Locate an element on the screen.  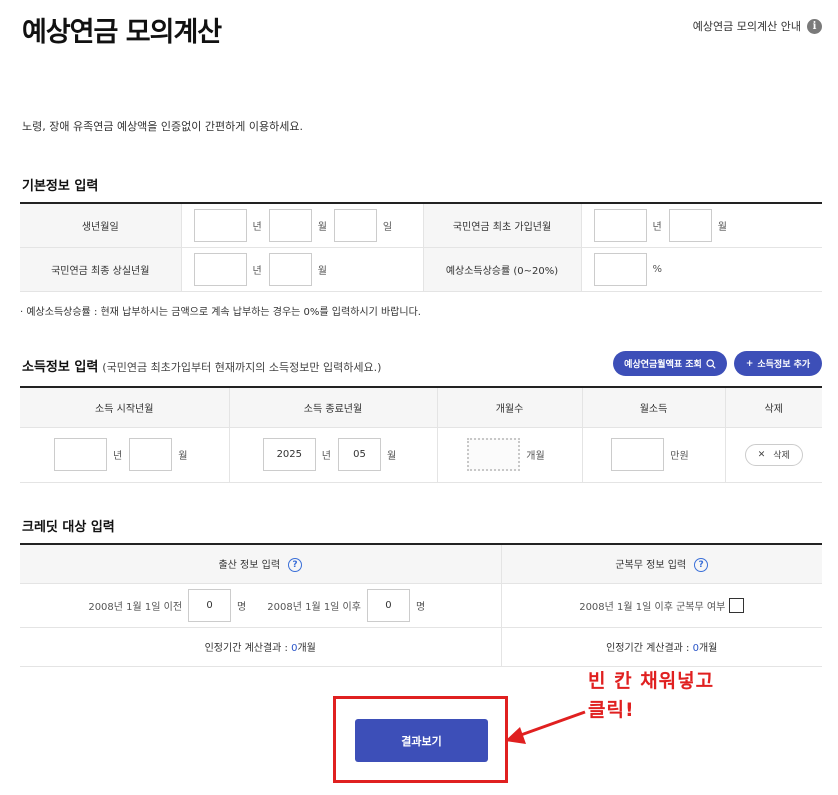
growth-rate-label: 예상소득상승률 (0~20%) is located at coordinates (502, 269).